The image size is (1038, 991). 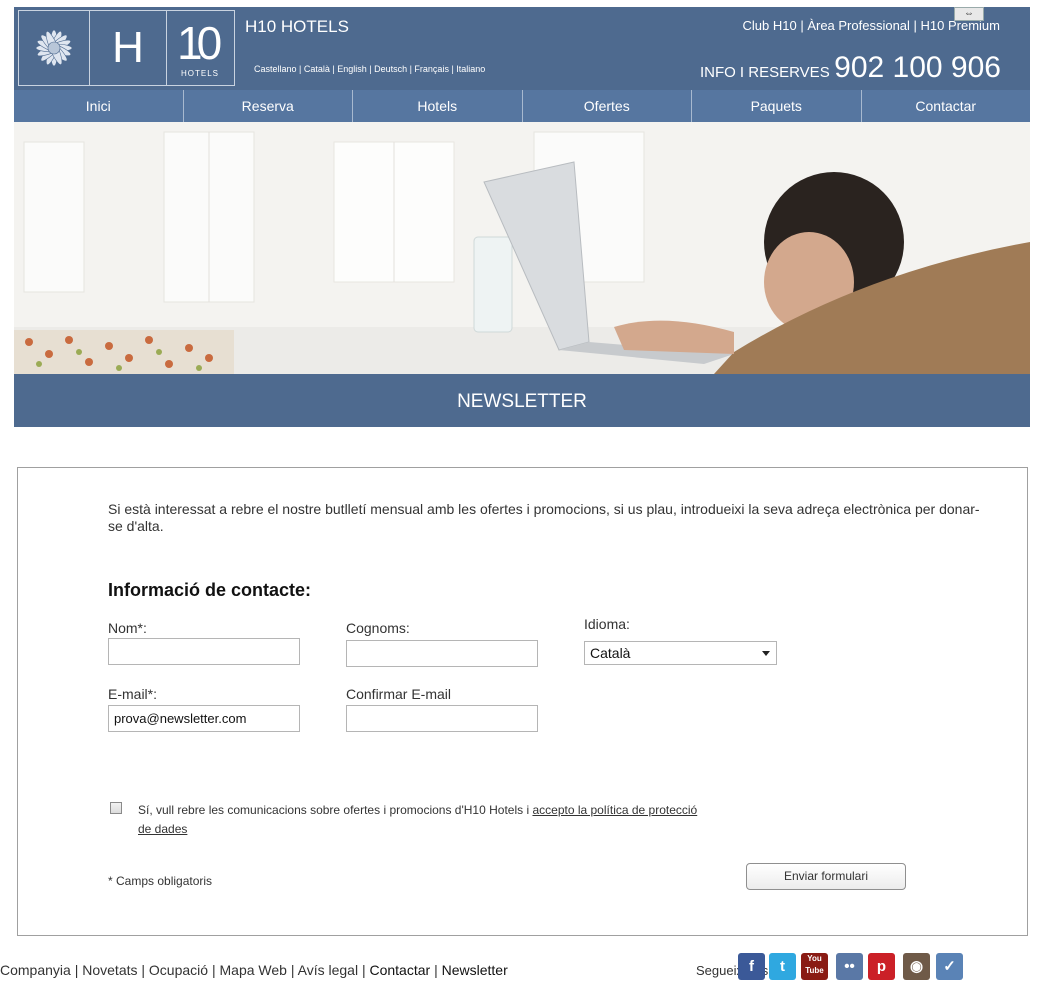 I want to click on name-label: Nom*:, so click(x=127, y=628).